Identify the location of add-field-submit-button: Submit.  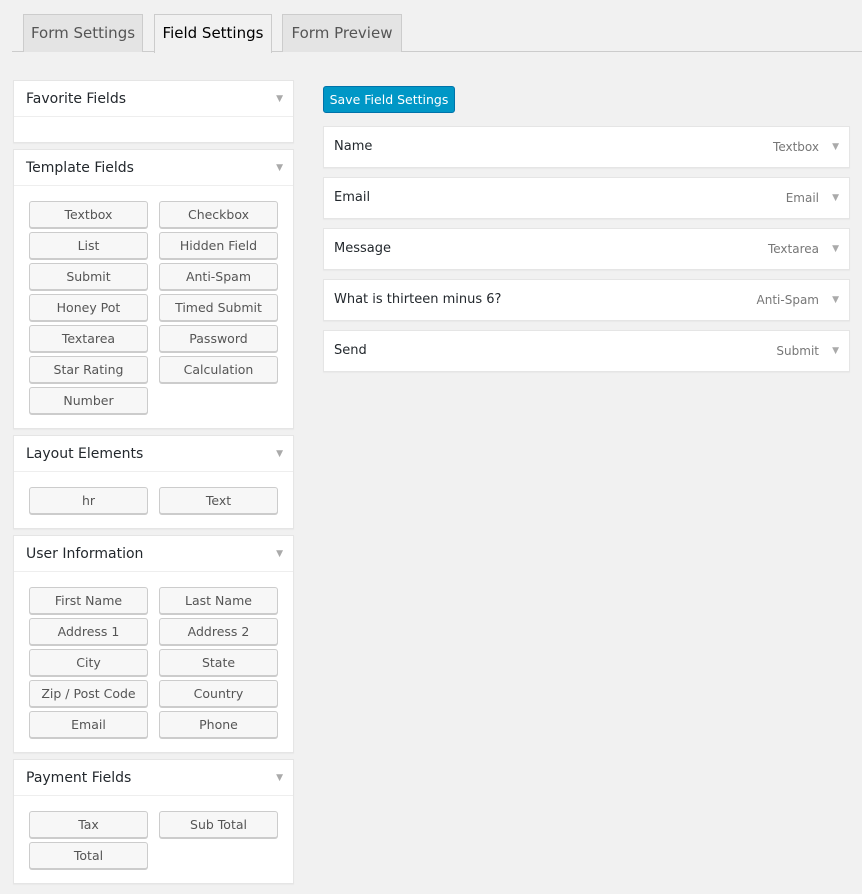
(88, 276).